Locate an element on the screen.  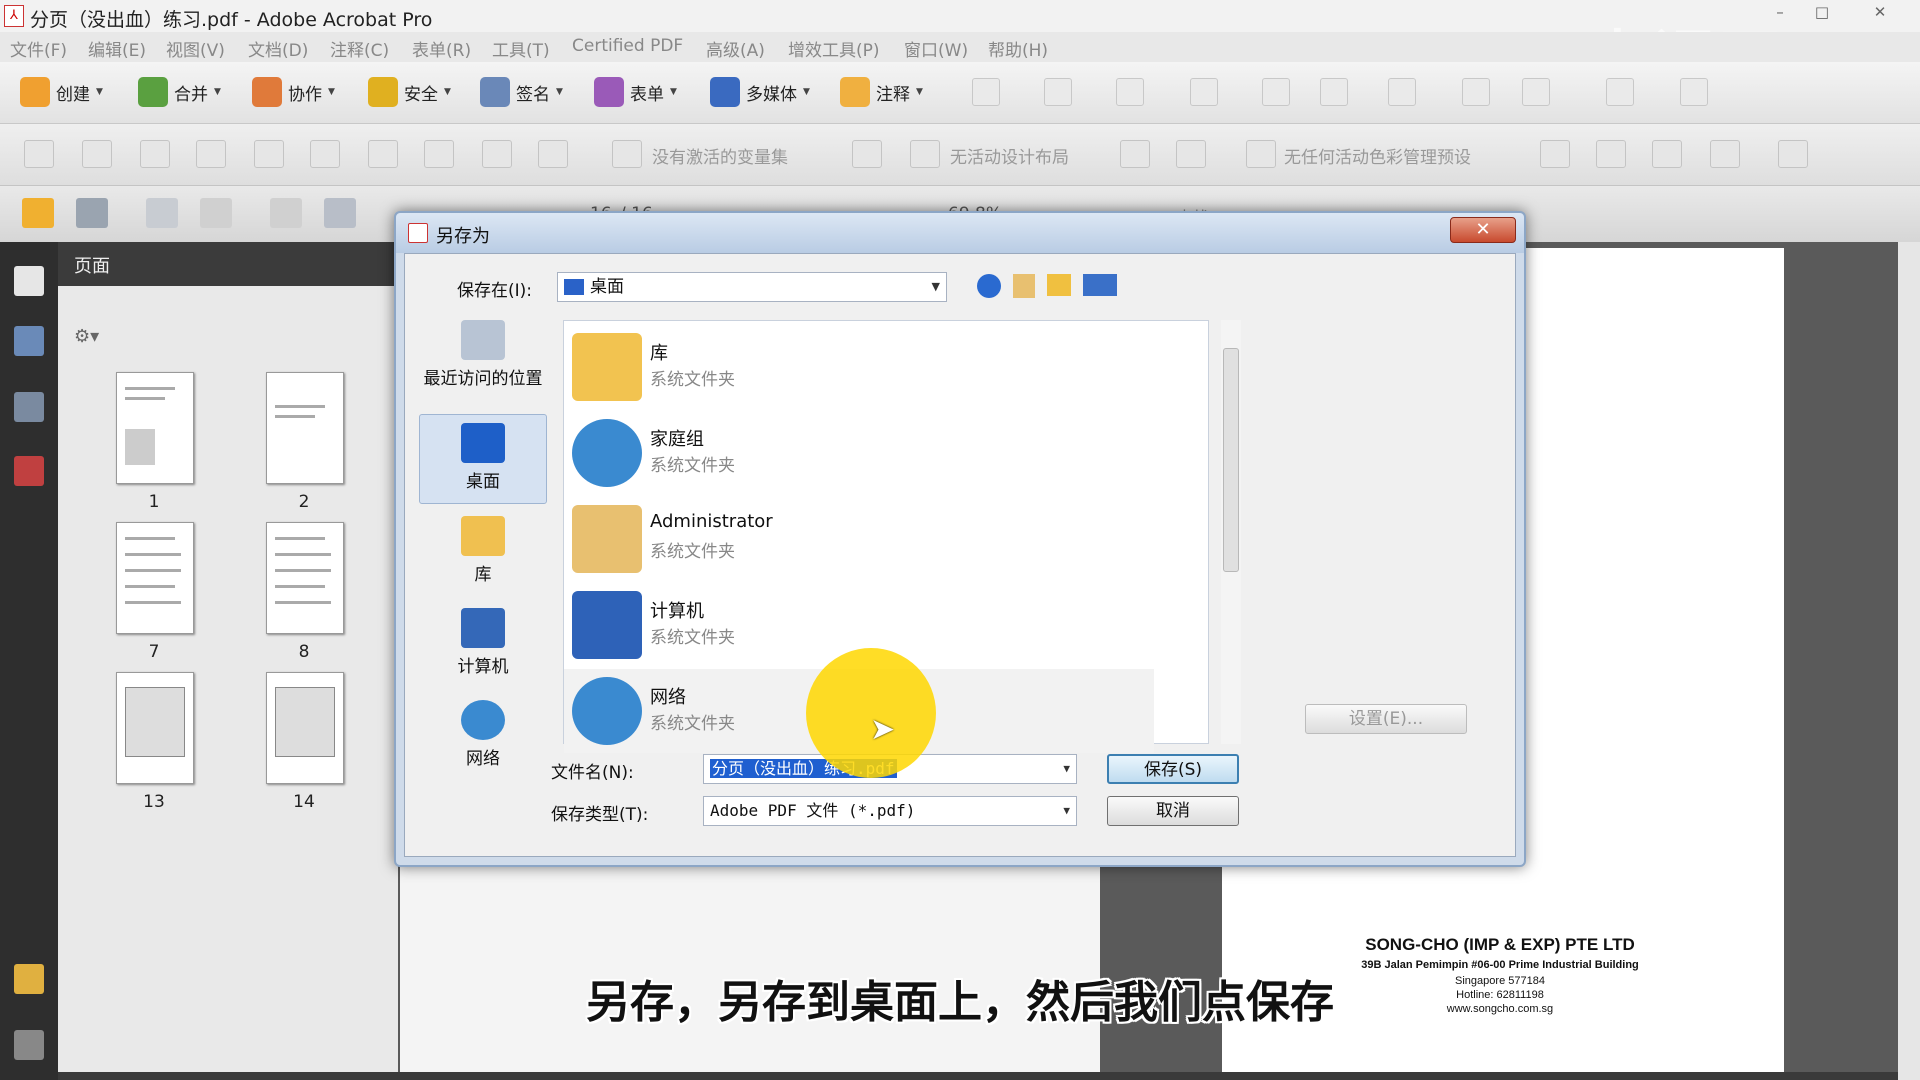
options-gear-icon: ⚙▾ is located at coordinates (86, 336).